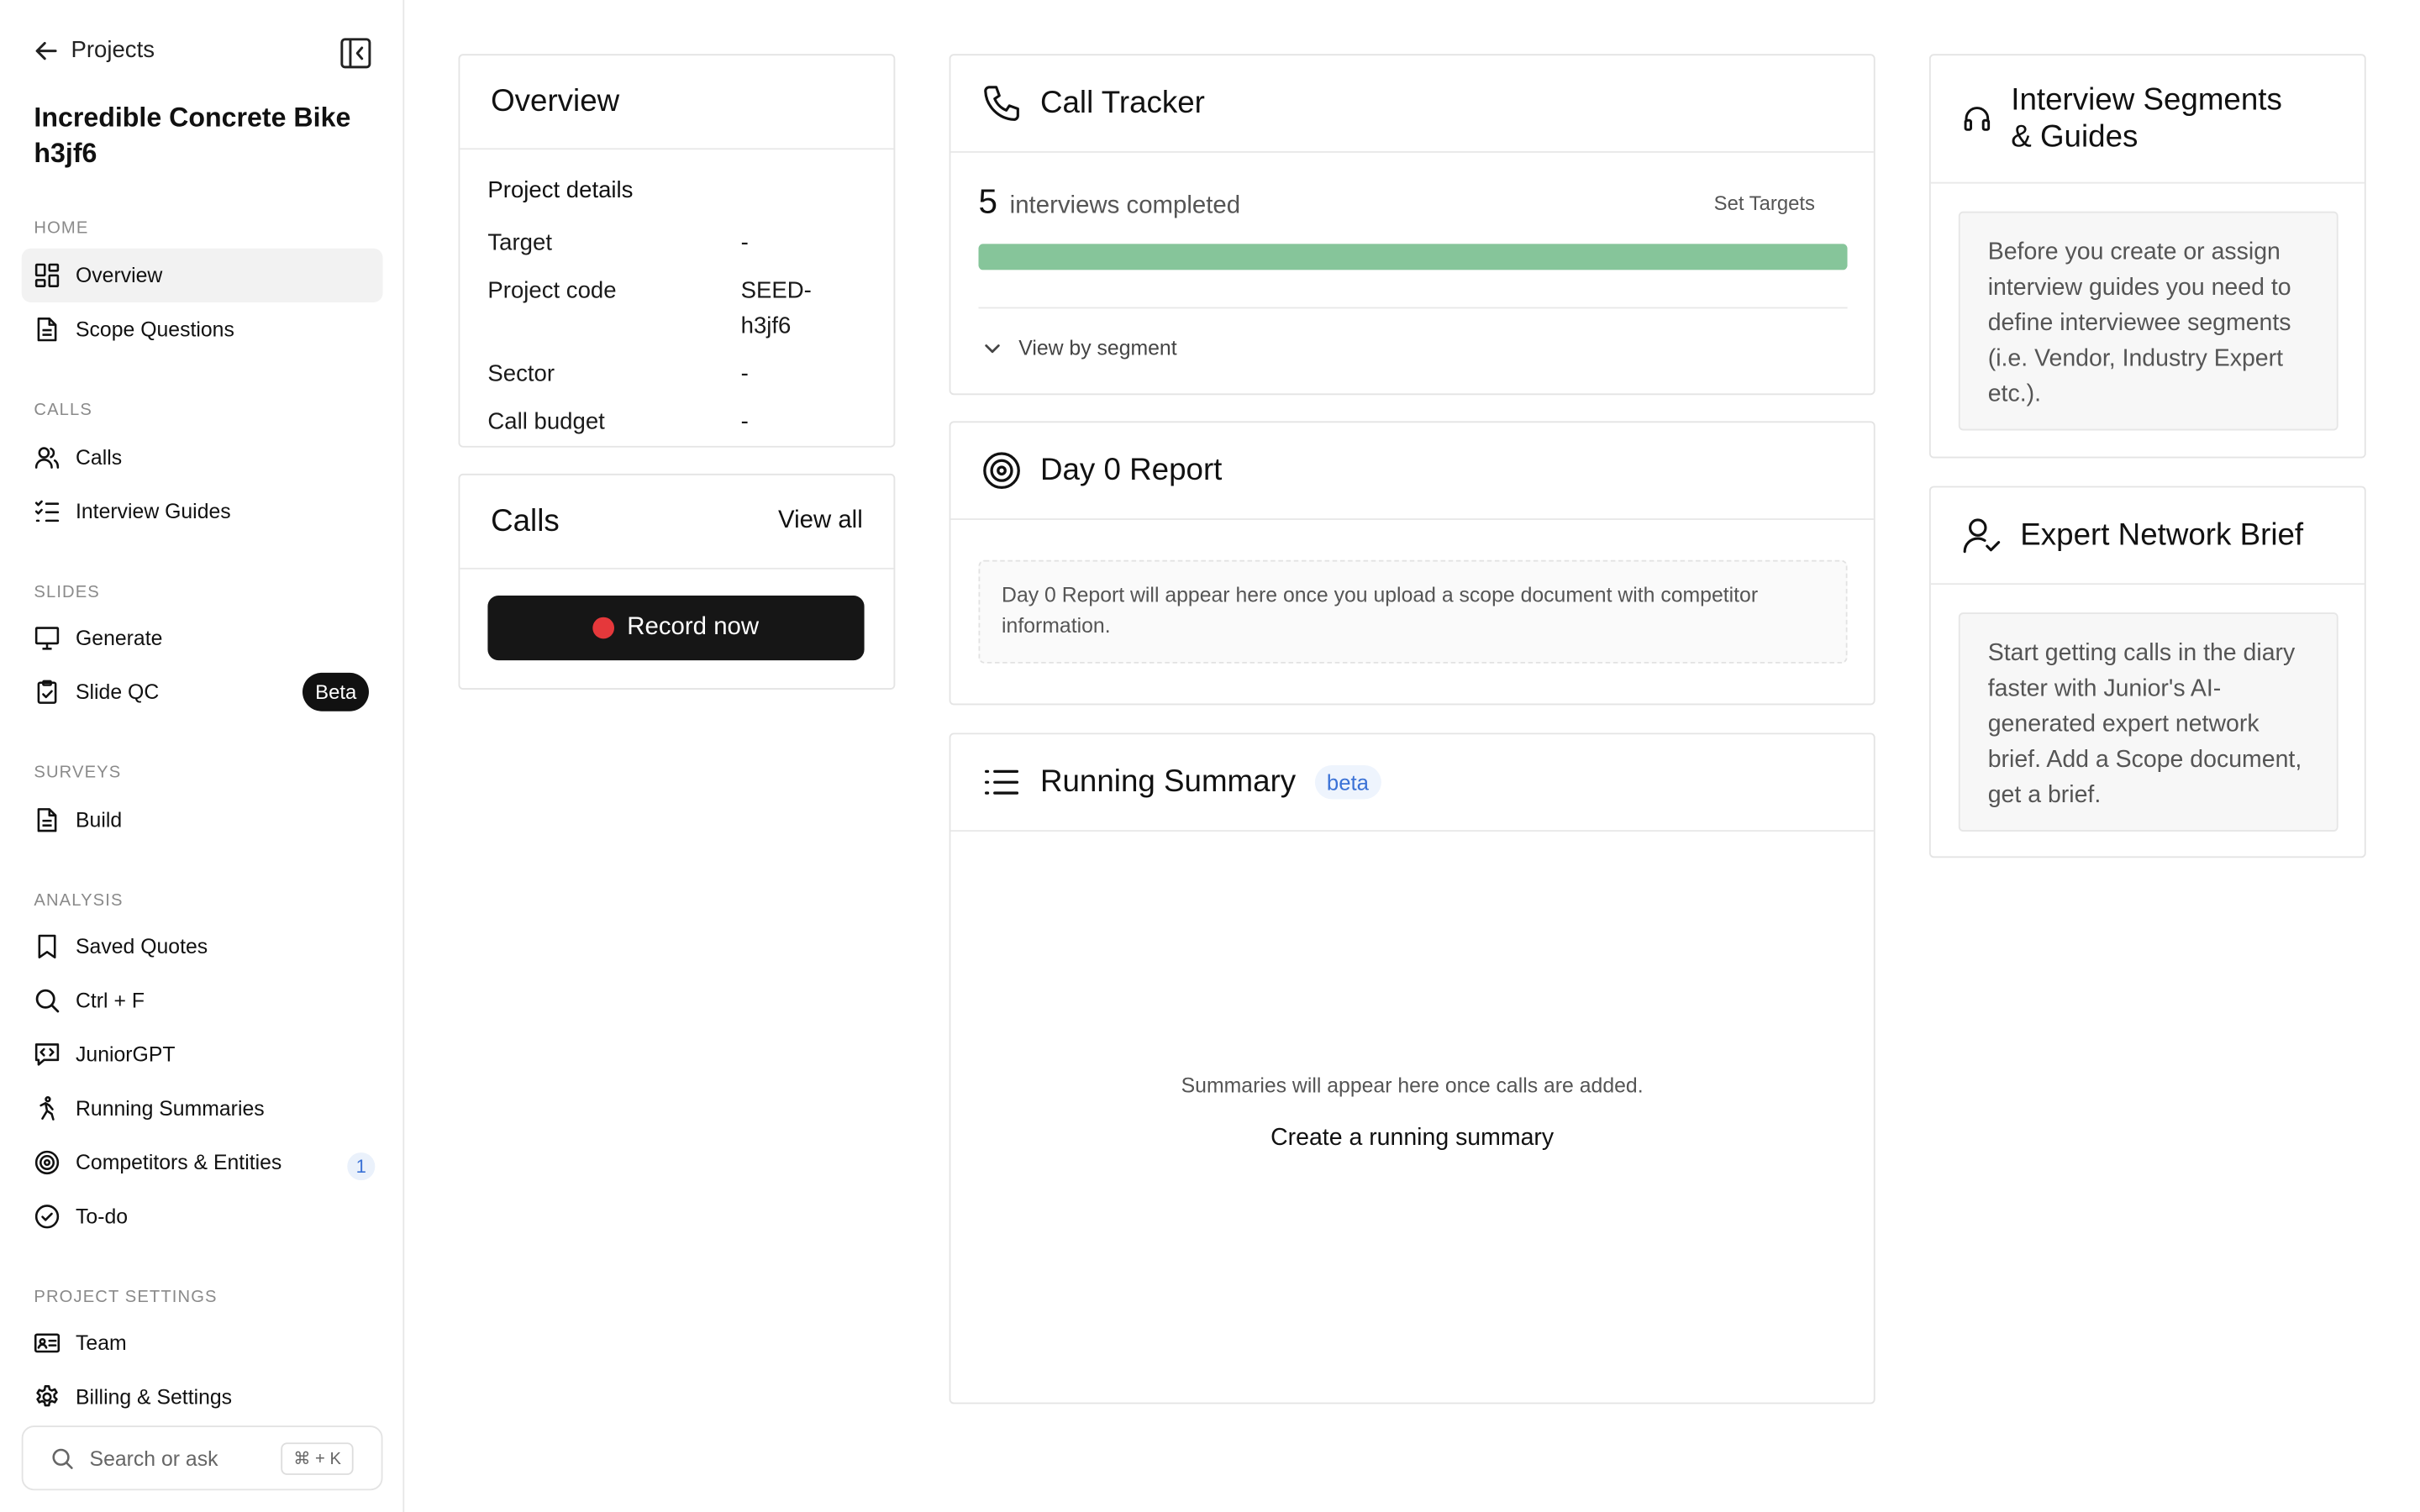 This screenshot has height=1512, width=2420. What do you see at coordinates (202, 1343) in the screenshot?
I see `sidebar-item-team: Team` at bounding box center [202, 1343].